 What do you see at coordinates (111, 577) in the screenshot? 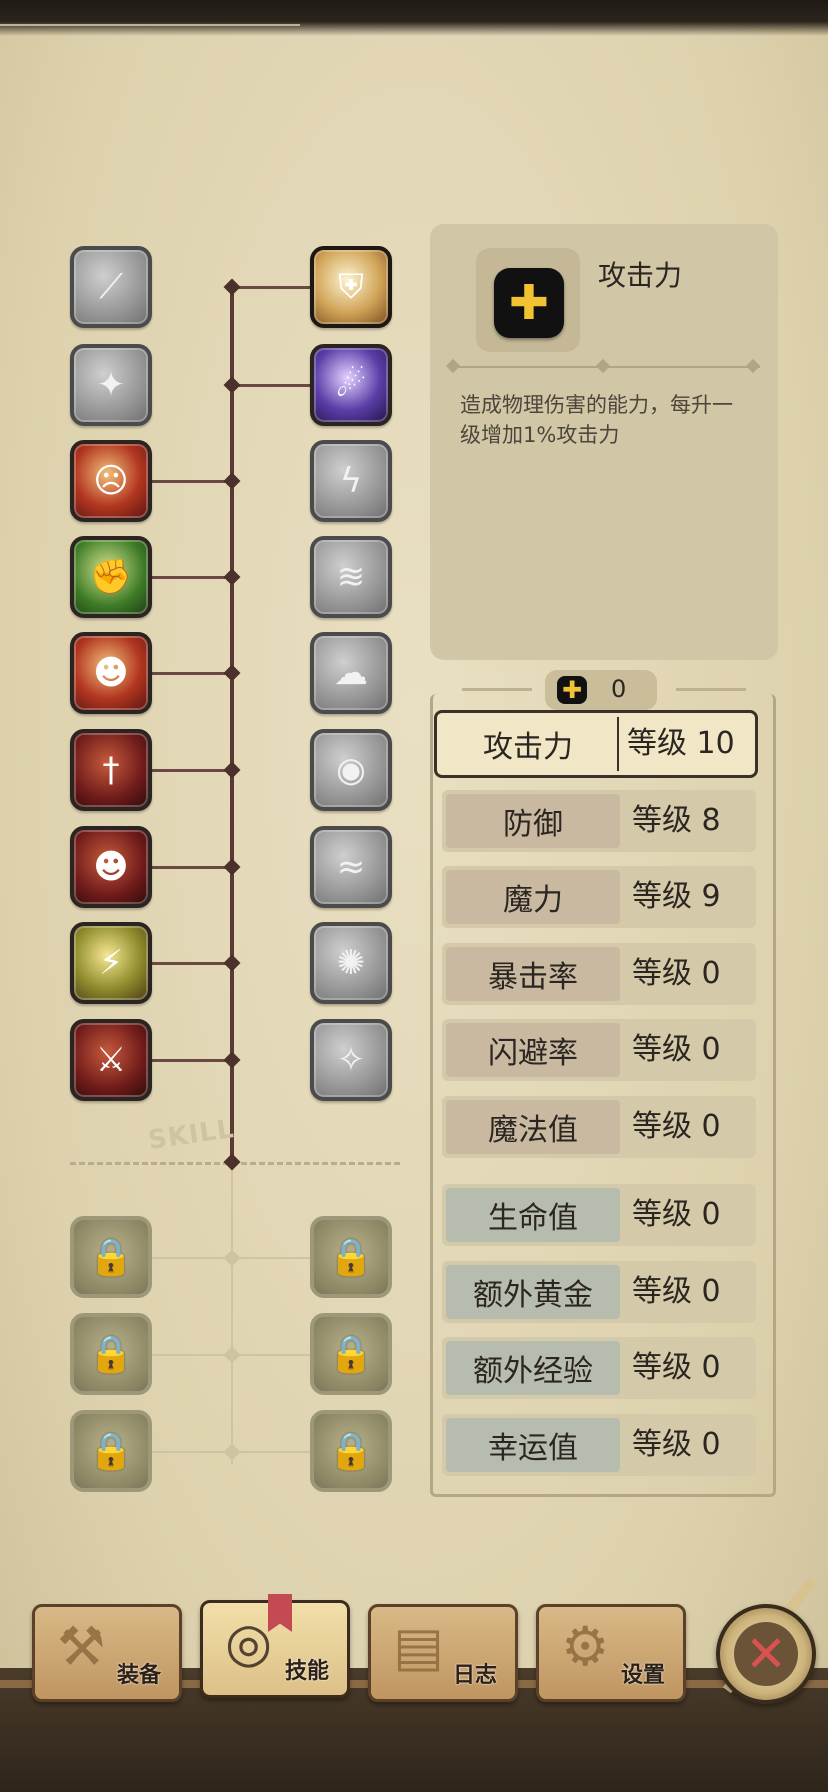
I see `strength-skill-icon: ✊` at bounding box center [111, 577].